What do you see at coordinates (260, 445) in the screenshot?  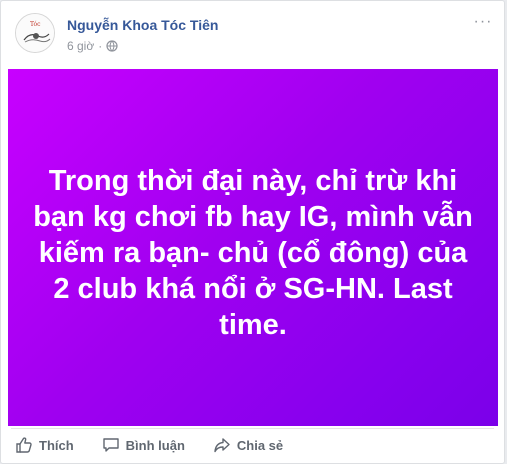 I see `share-label: Chia sẻ` at bounding box center [260, 445].